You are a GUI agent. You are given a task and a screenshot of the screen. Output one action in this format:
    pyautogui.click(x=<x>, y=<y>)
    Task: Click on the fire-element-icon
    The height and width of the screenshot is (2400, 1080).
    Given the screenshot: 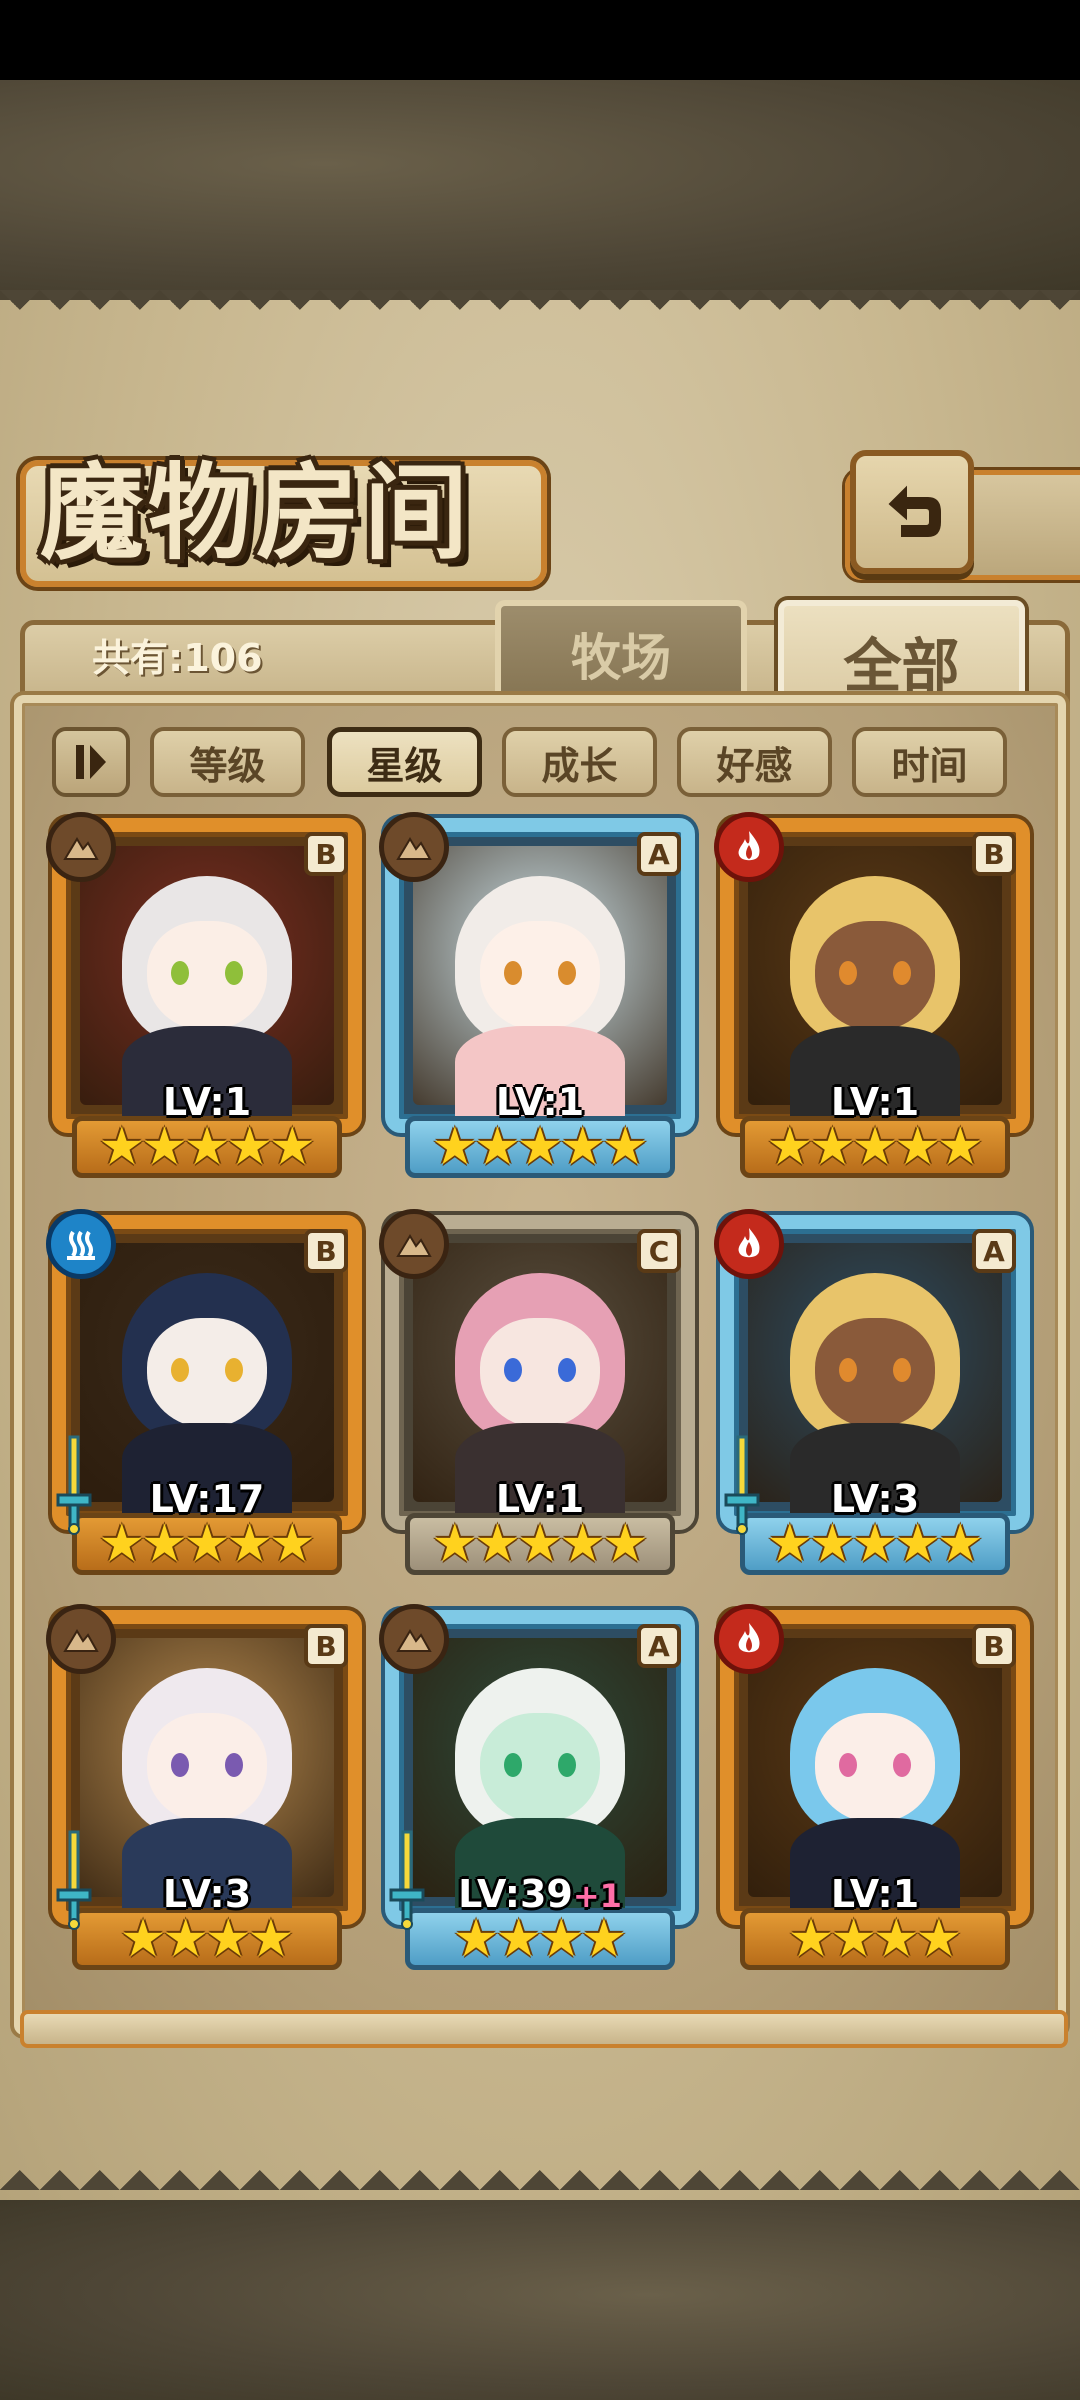 What is the action you would take?
    pyautogui.click(x=749, y=1638)
    